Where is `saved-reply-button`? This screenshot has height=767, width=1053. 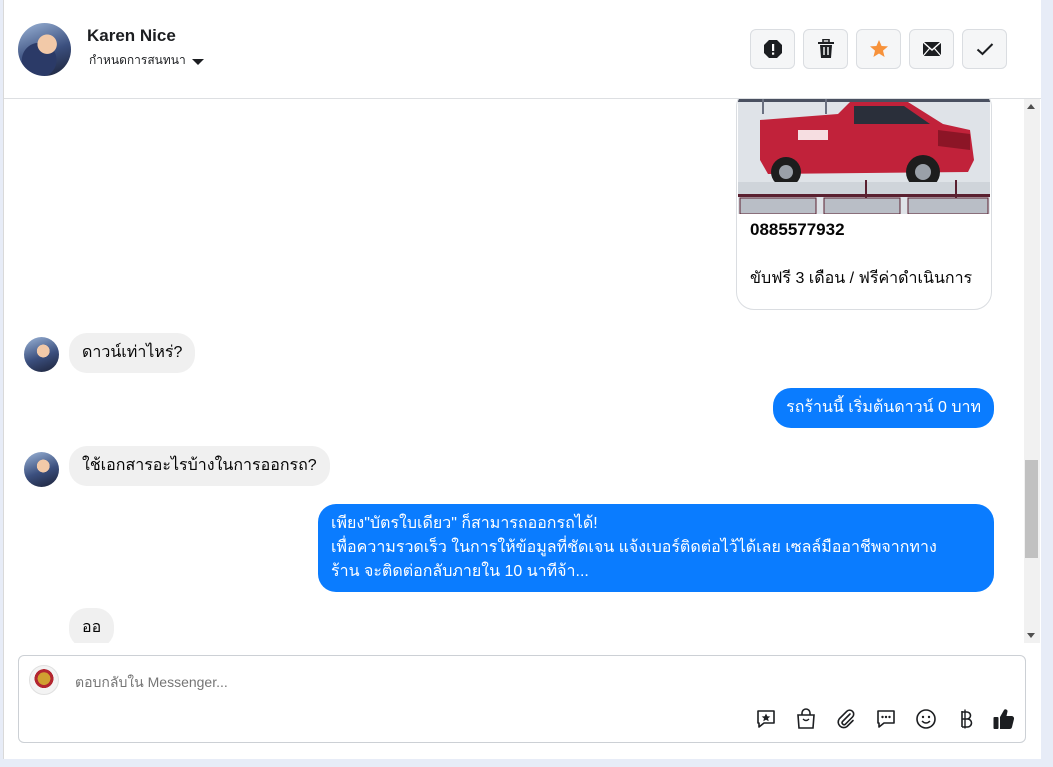
saved-reply-button is located at coordinates (766, 719).